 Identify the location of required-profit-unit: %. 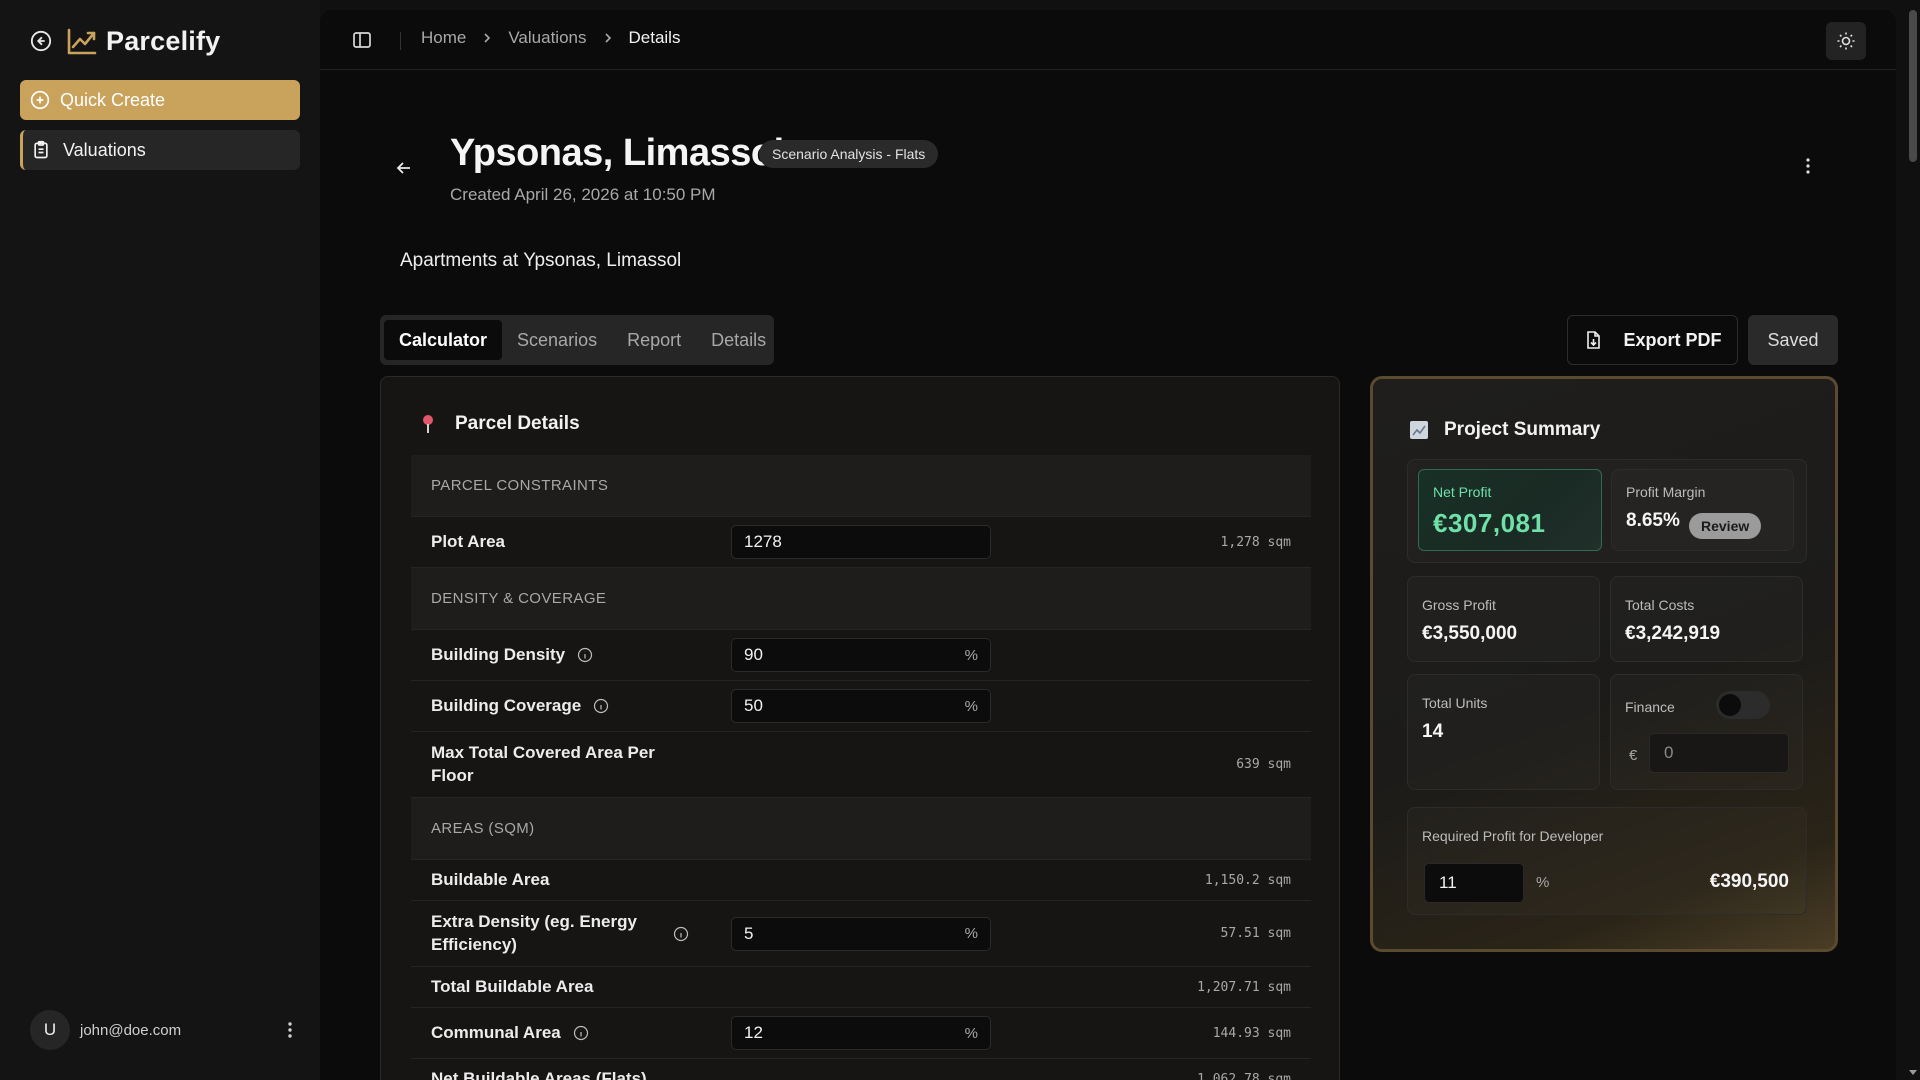
(1543, 882).